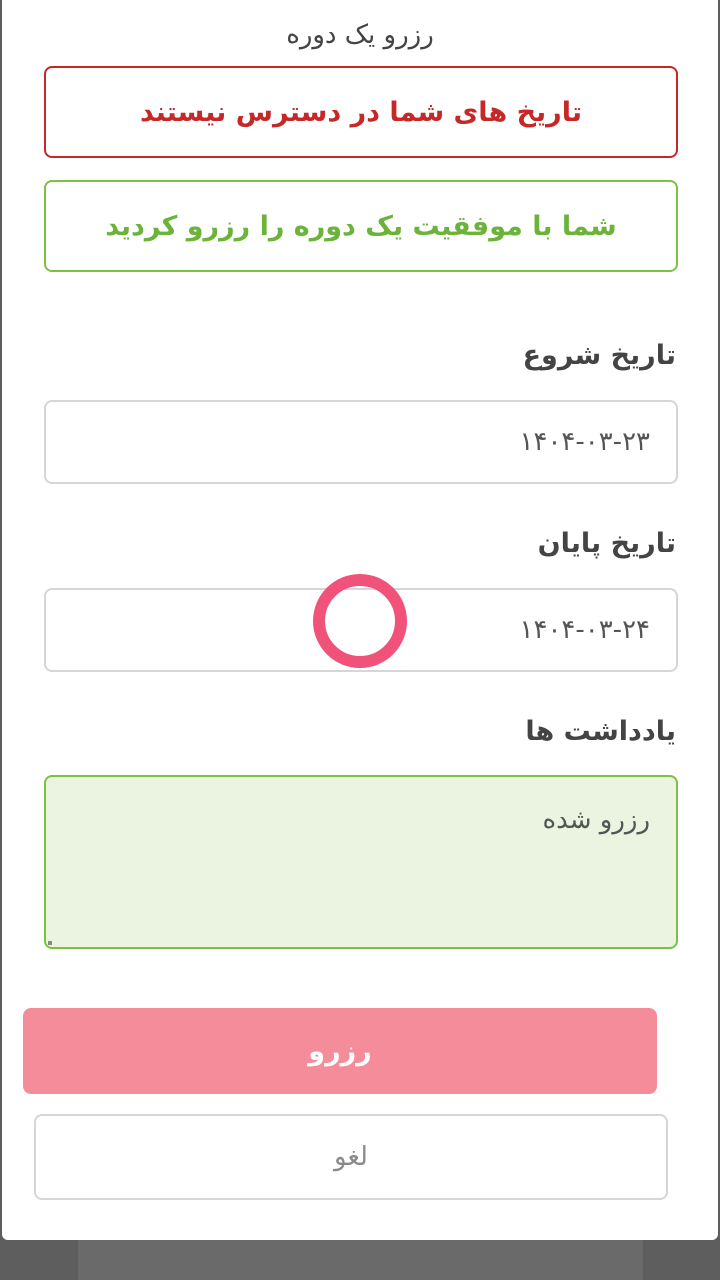  What do you see at coordinates (361, 862) in the screenshot?
I see `notes-textarea: رزرو شده` at bounding box center [361, 862].